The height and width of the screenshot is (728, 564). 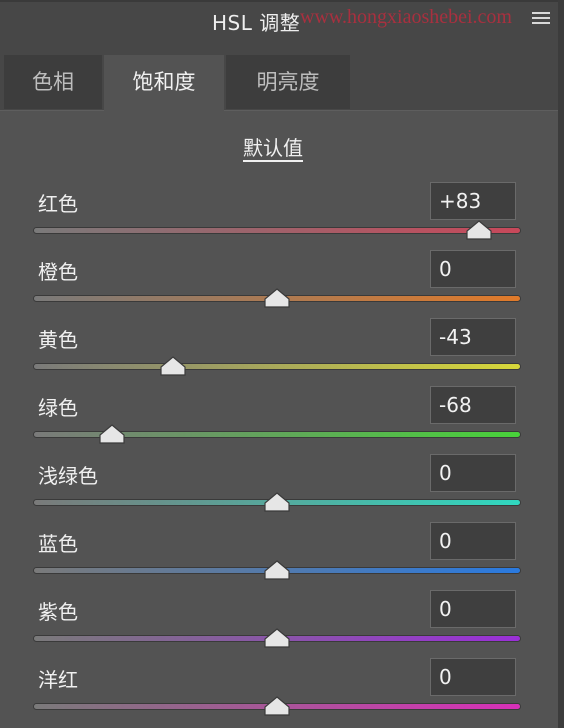 What do you see at coordinates (406, 17) in the screenshot?
I see `watermark: www.hongxiaoshebei.com` at bounding box center [406, 17].